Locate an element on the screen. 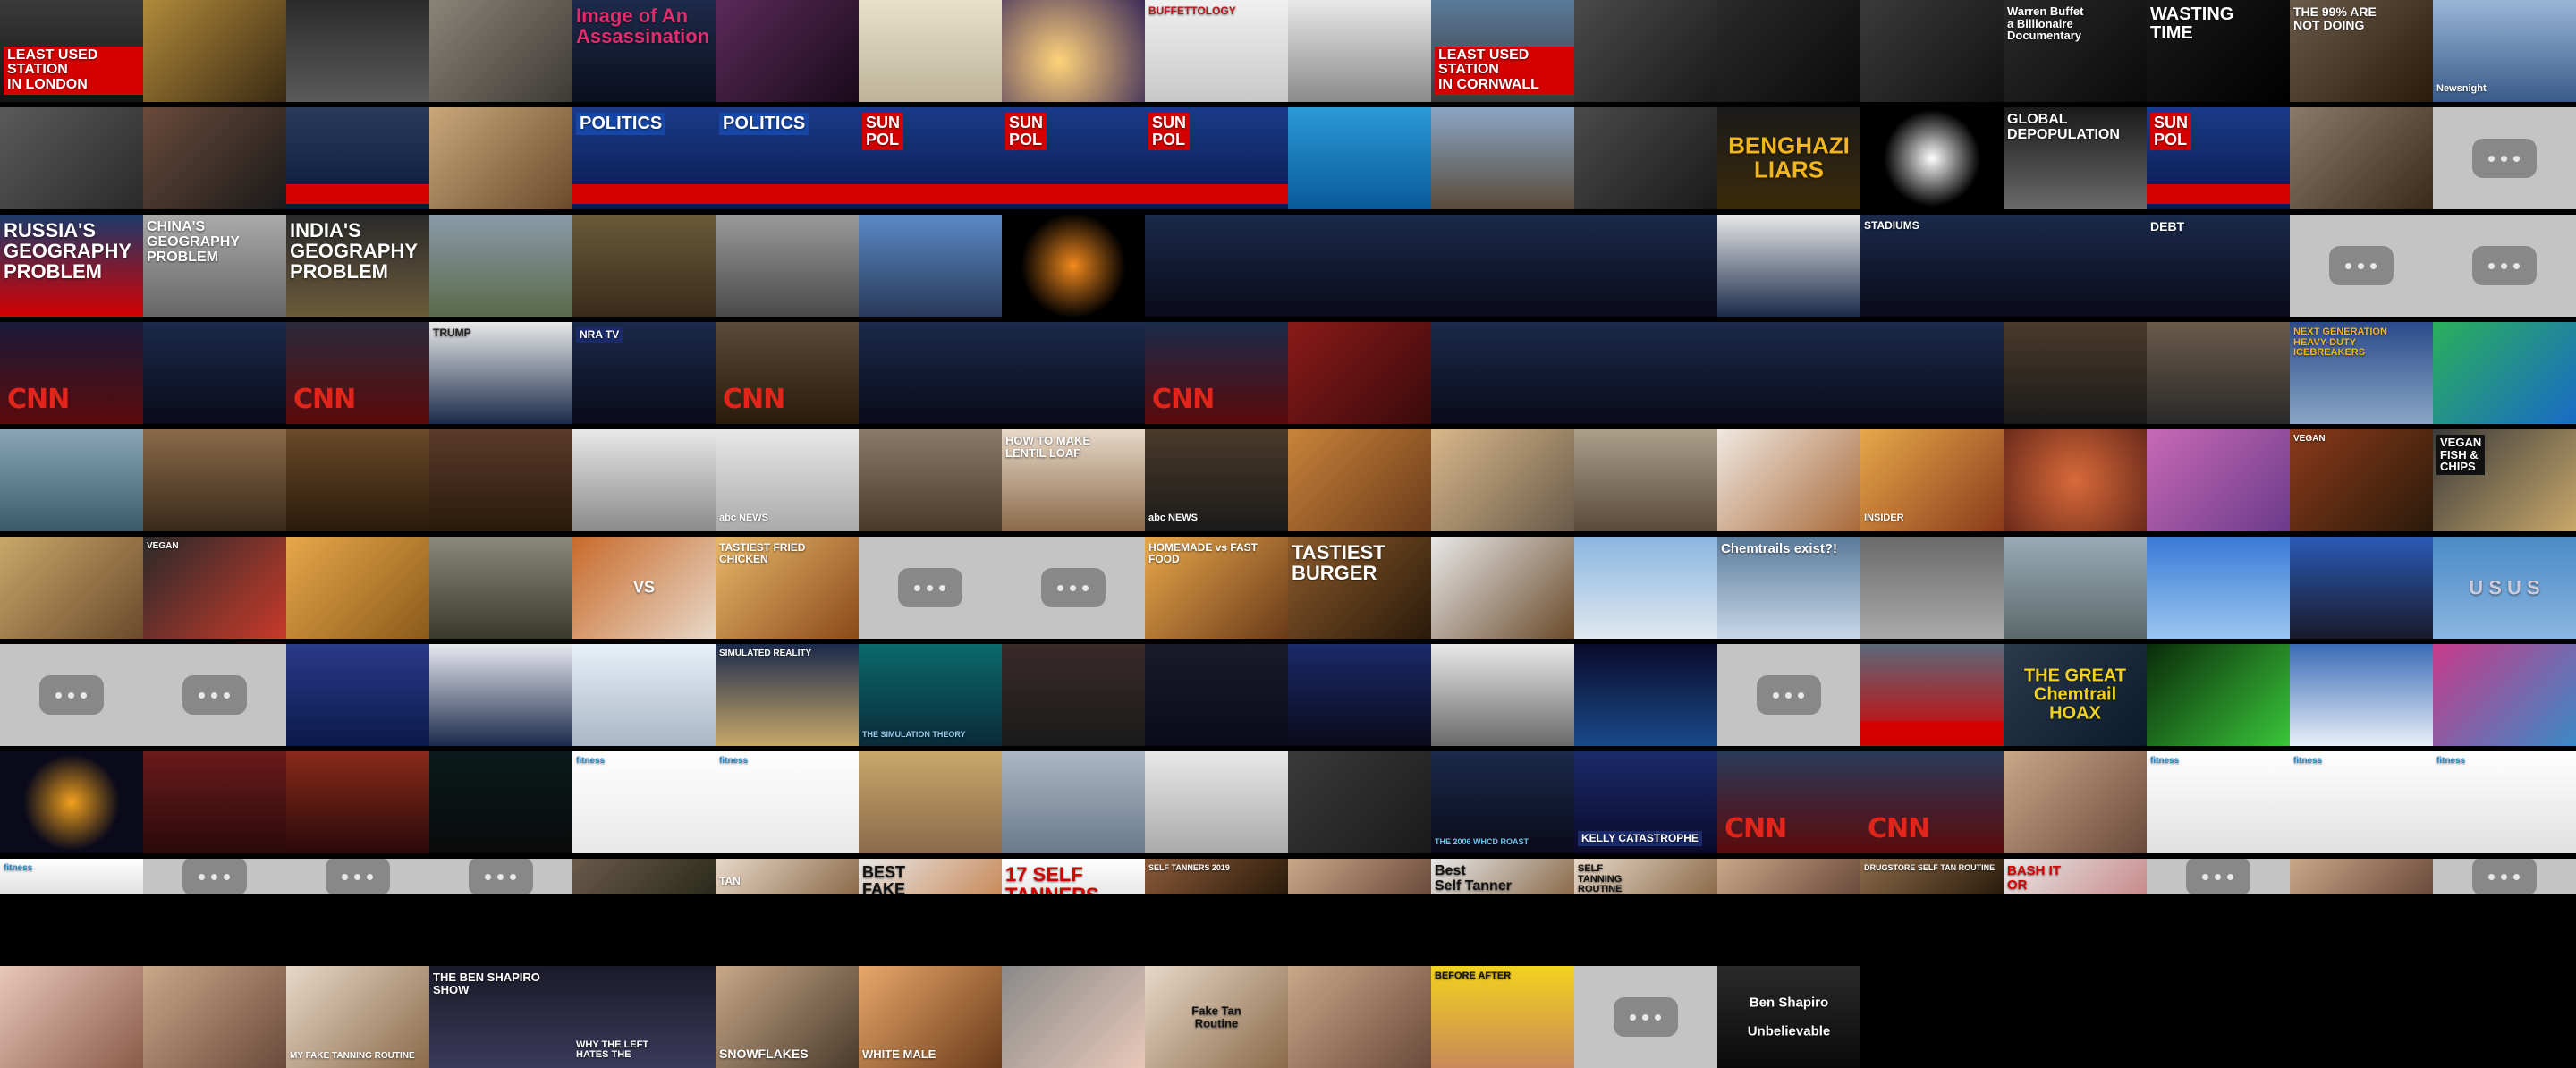 The image size is (2576, 1068). video-thumbnail: BASH IT OR BUY IT is located at coordinates (2075, 876).